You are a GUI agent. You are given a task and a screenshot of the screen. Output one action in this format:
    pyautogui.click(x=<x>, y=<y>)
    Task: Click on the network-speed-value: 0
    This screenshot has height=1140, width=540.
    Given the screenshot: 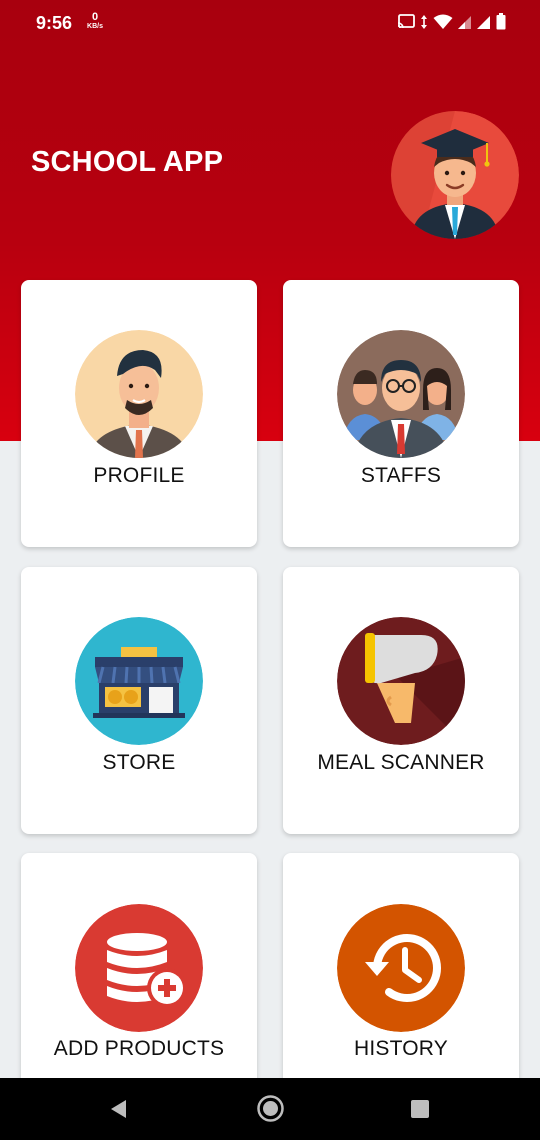 What is the action you would take?
    pyautogui.click(x=95, y=17)
    